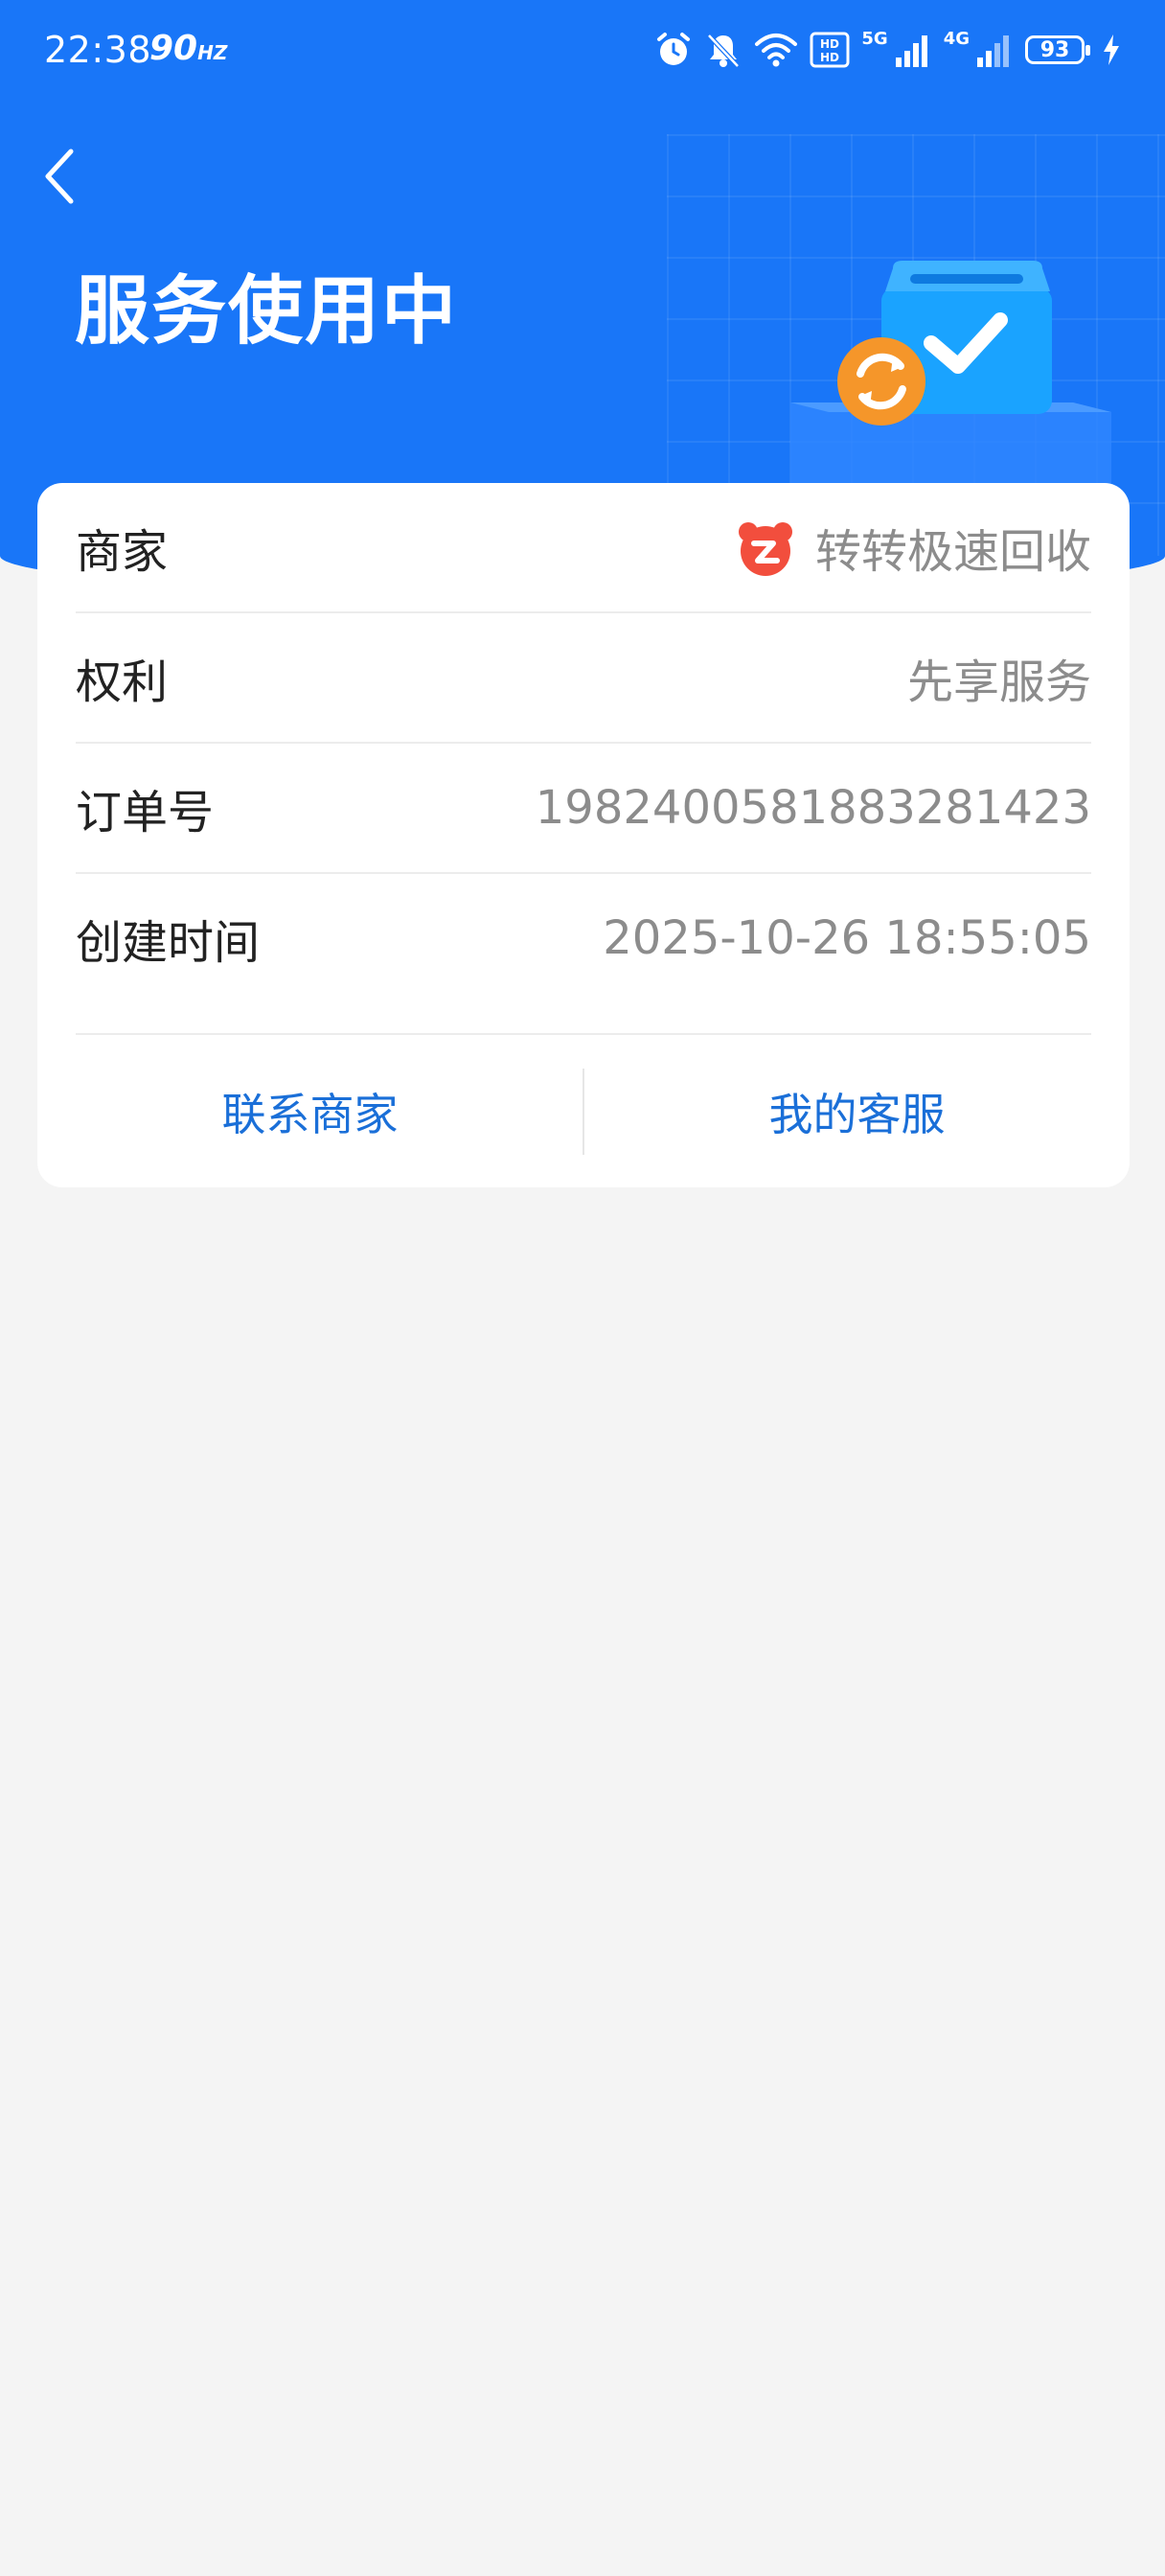 The width and height of the screenshot is (1165, 2576). I want to click on merchant-logo-icon, so click(766, 548).